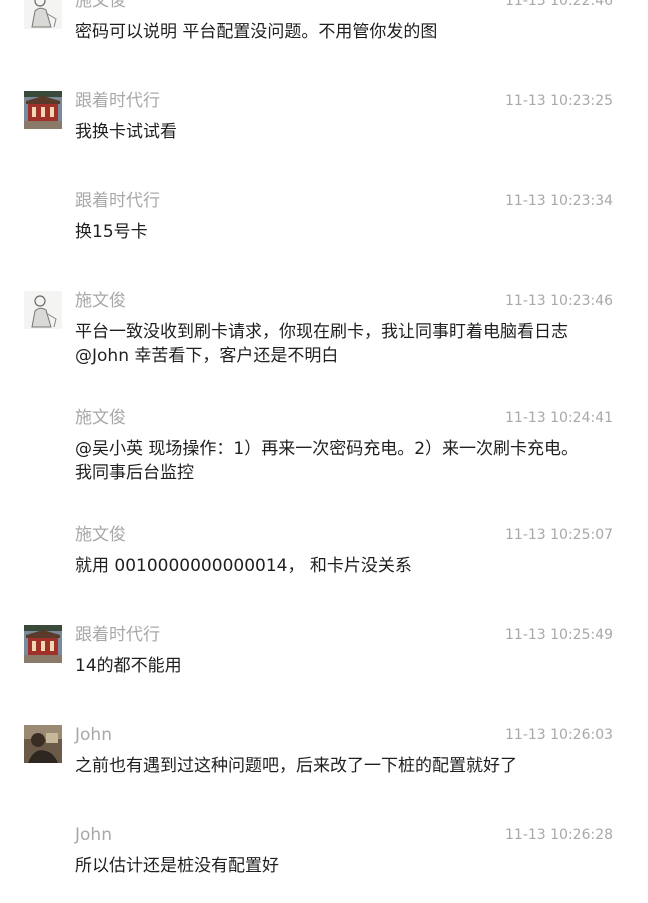 The height and width of the screenshot is (903, 648). Describe the element at coordinates (177, 866) in the screenshot. I see `message-text: 所以估计还是桩没有配置好` at that location.